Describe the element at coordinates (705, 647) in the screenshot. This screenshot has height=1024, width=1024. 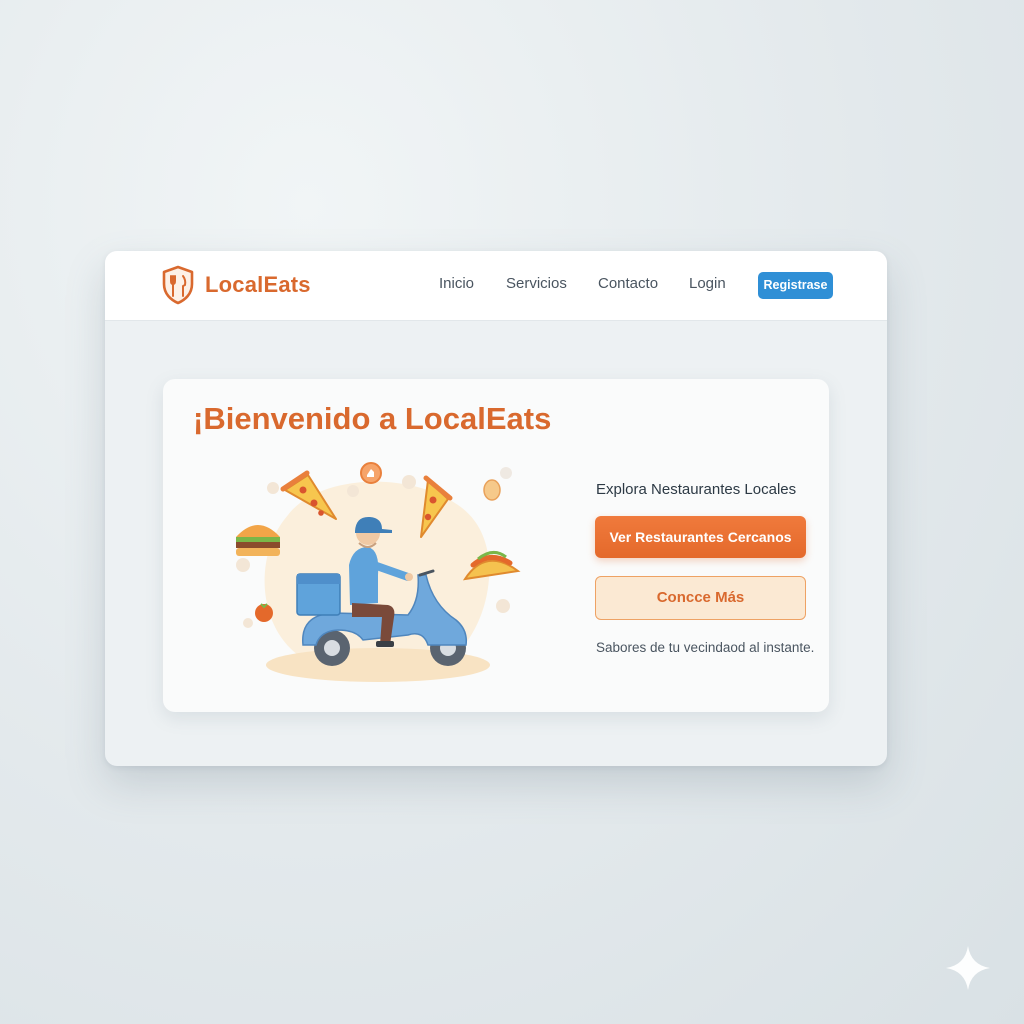
I see `hero-tagline: Sabores de tu vecindaod al instante.` at that location.